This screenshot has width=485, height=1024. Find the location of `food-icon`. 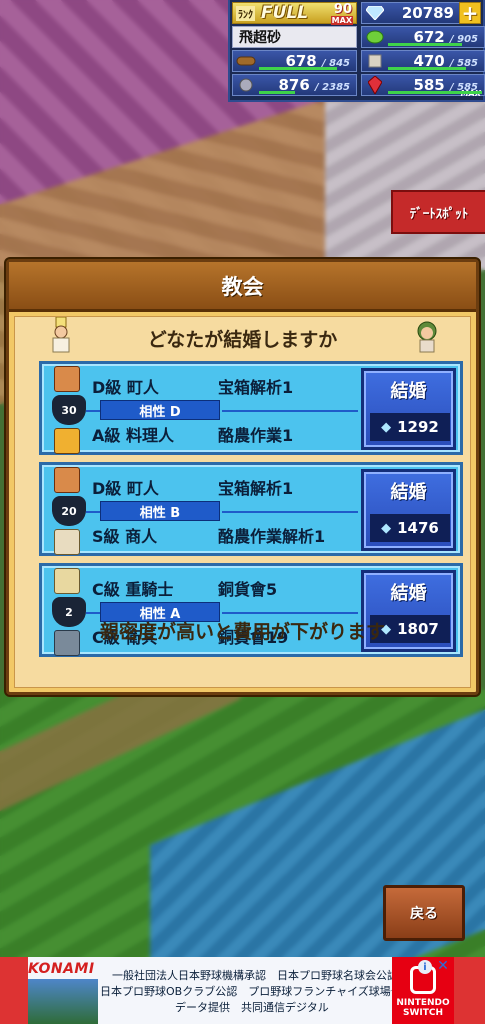

food-icon is located at coordinates (375, 61).